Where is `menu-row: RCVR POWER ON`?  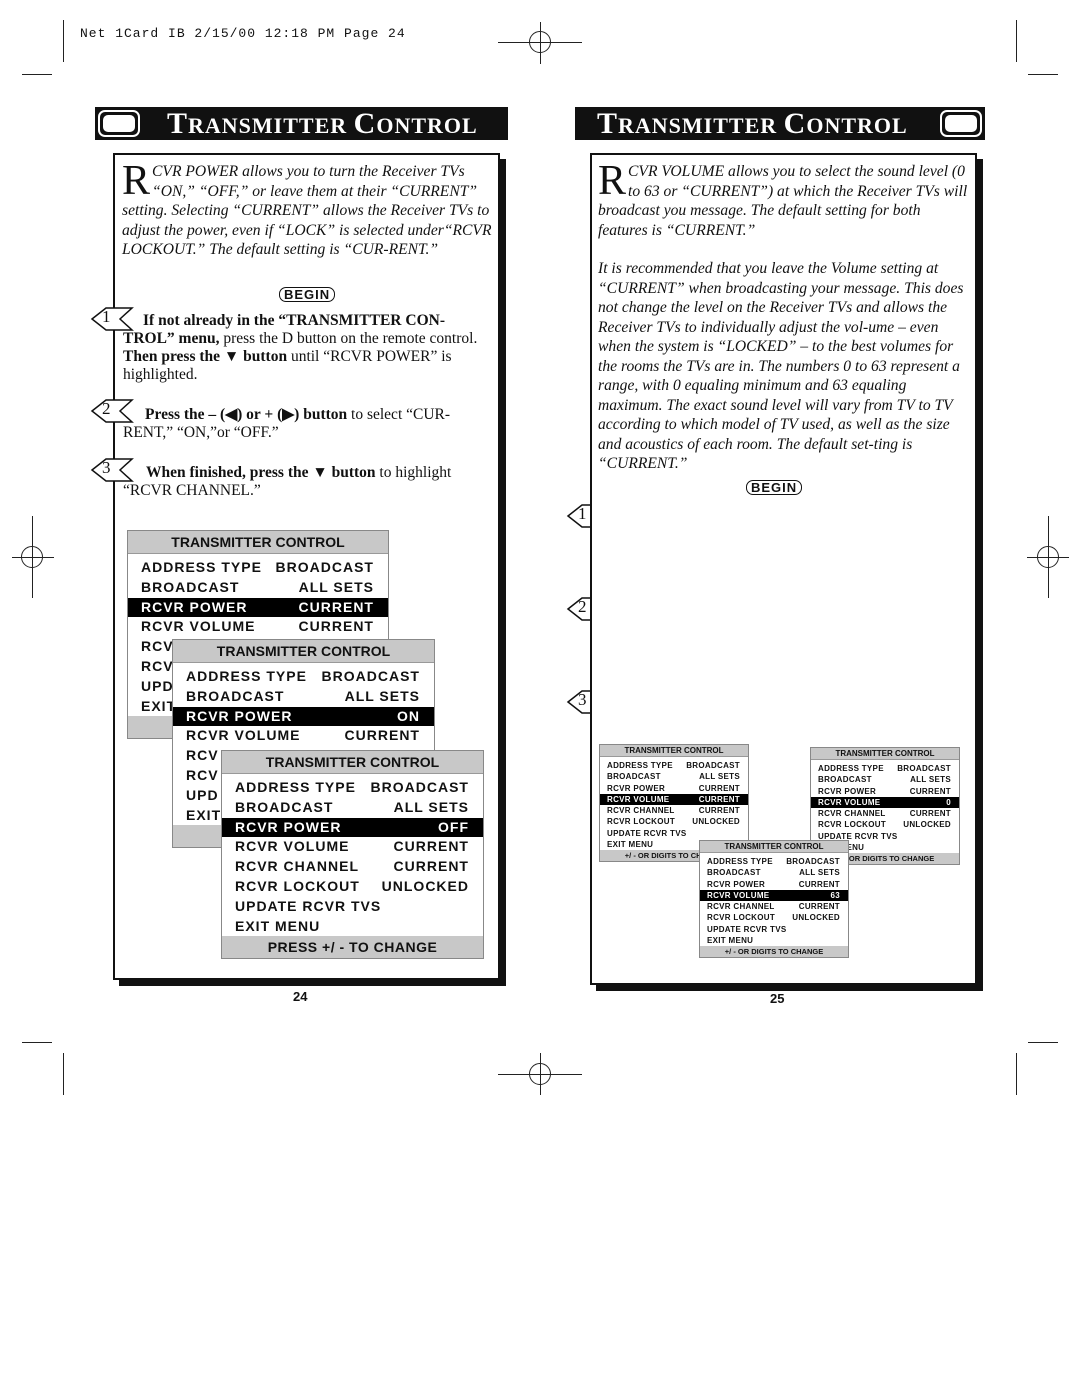 menu-row: RCVR POWER ON is located at coordinates (303, 716).